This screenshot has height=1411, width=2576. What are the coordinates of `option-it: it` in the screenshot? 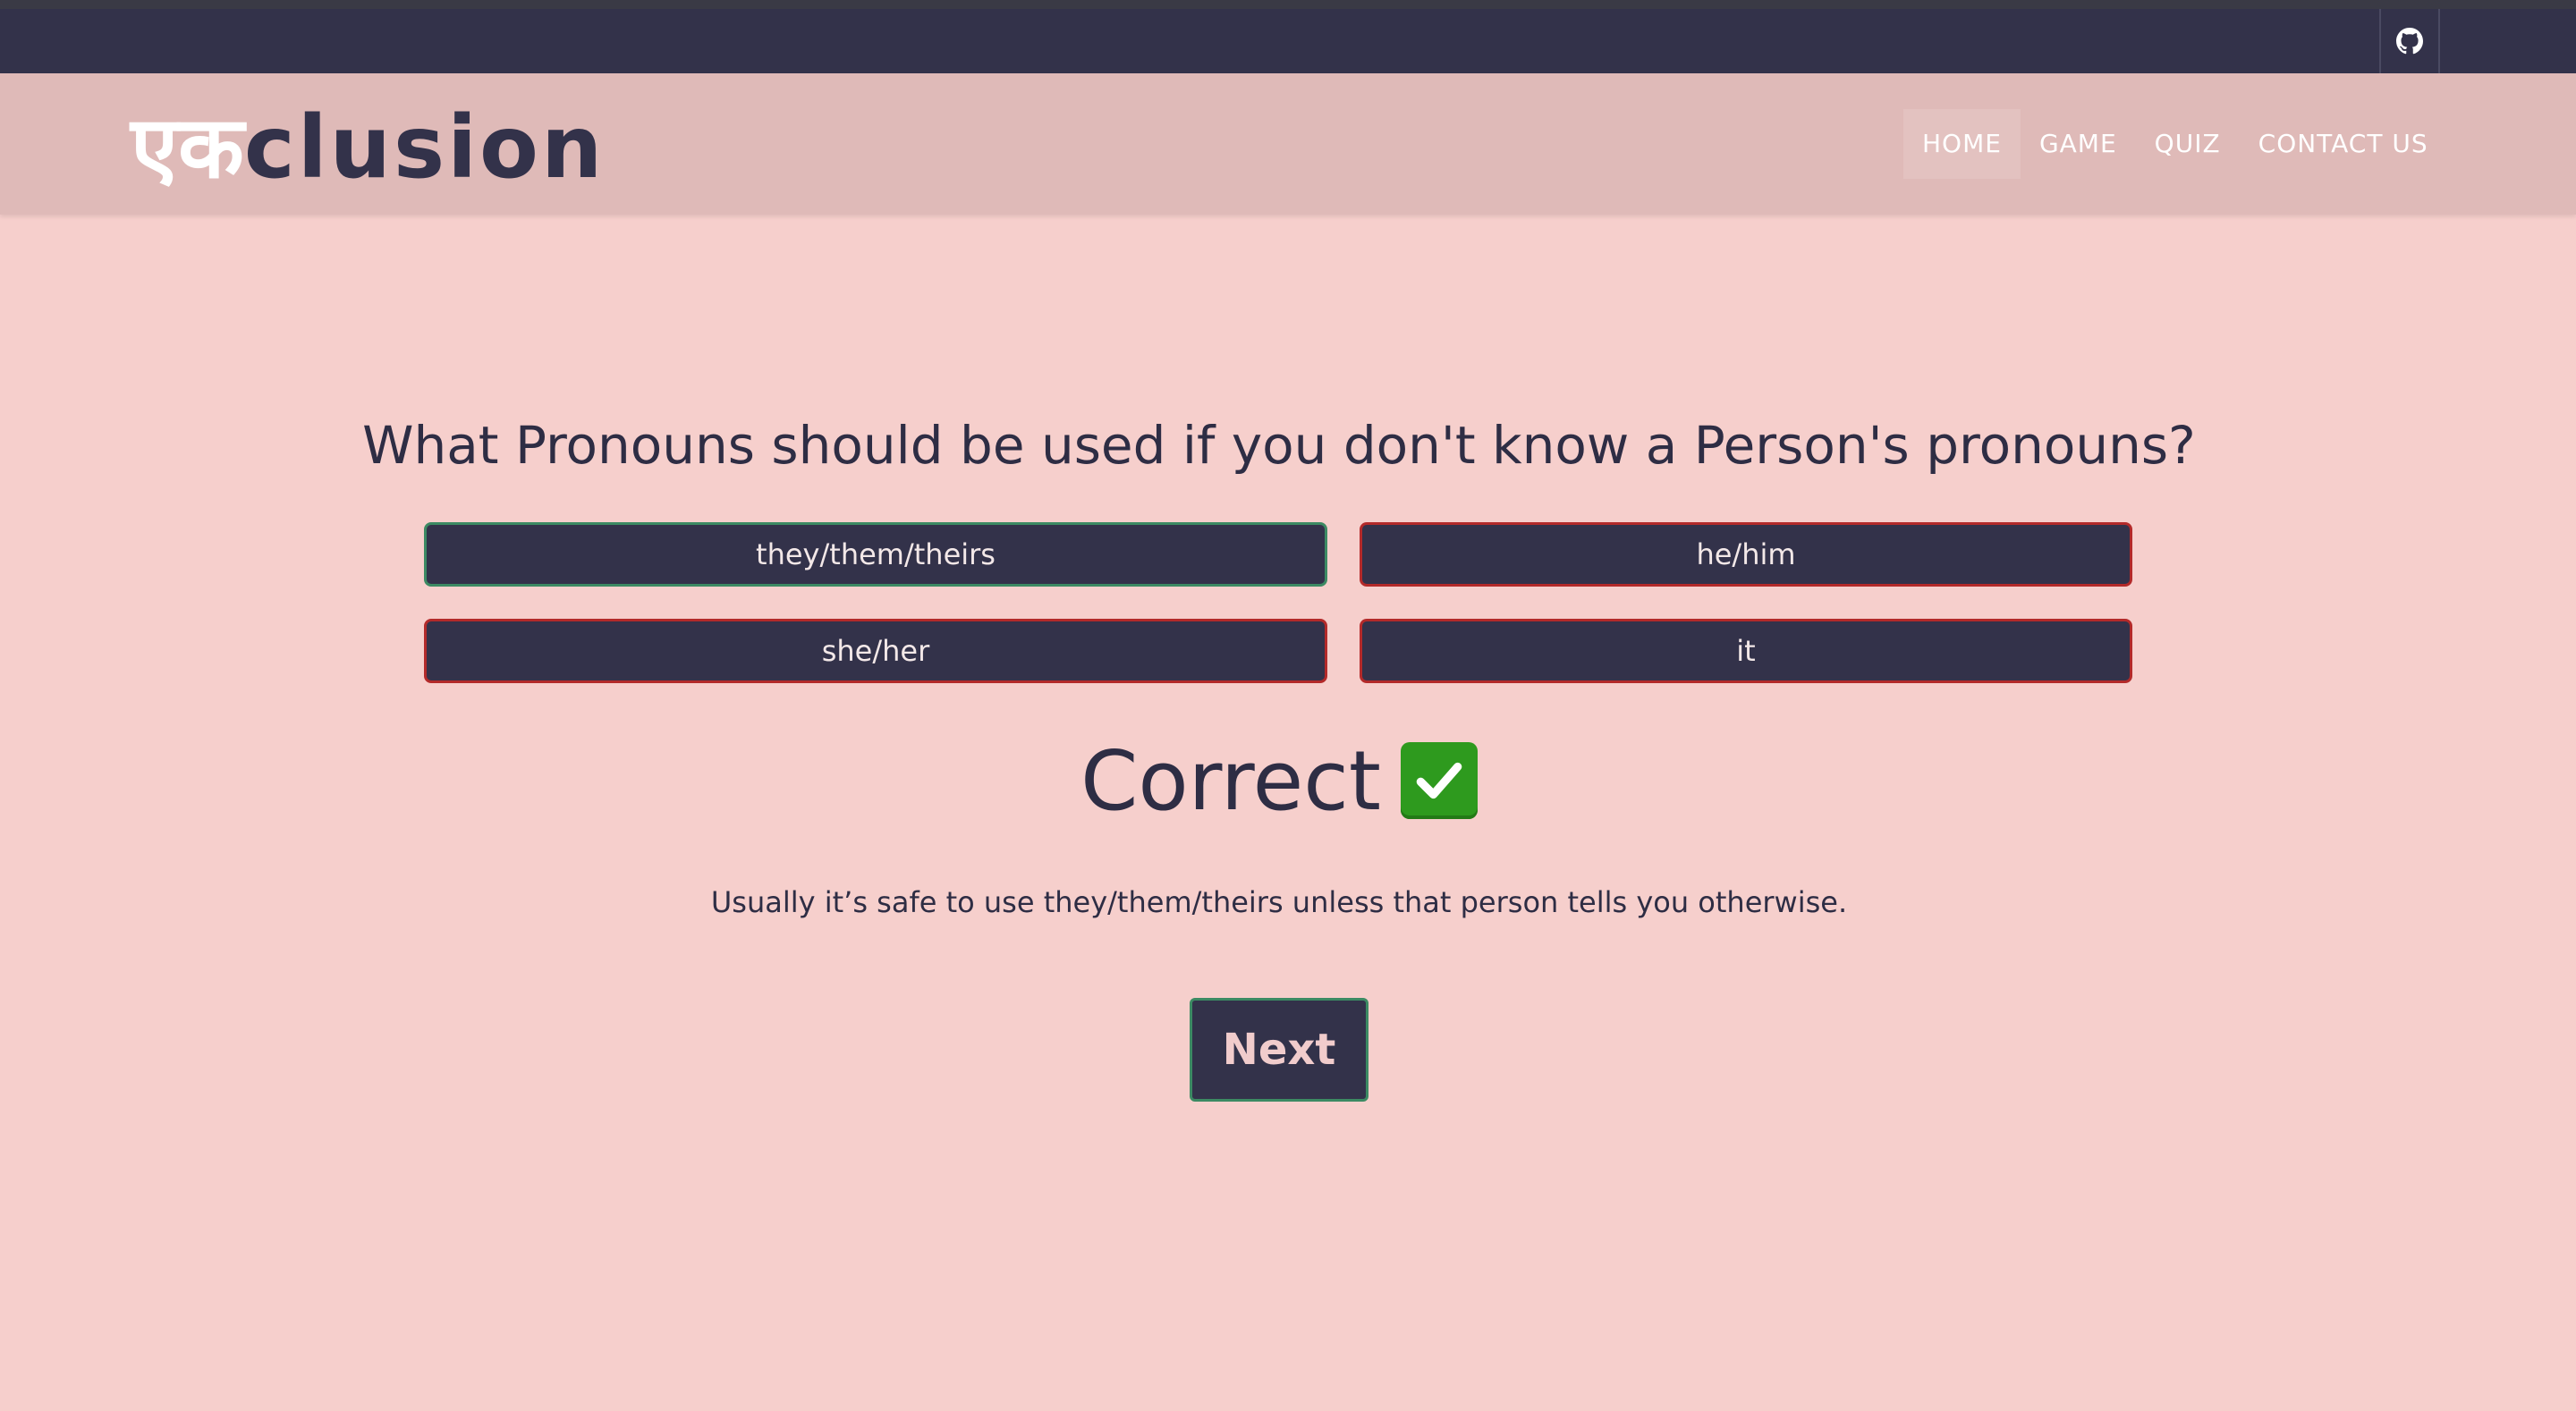 It's located at (1746, 651).